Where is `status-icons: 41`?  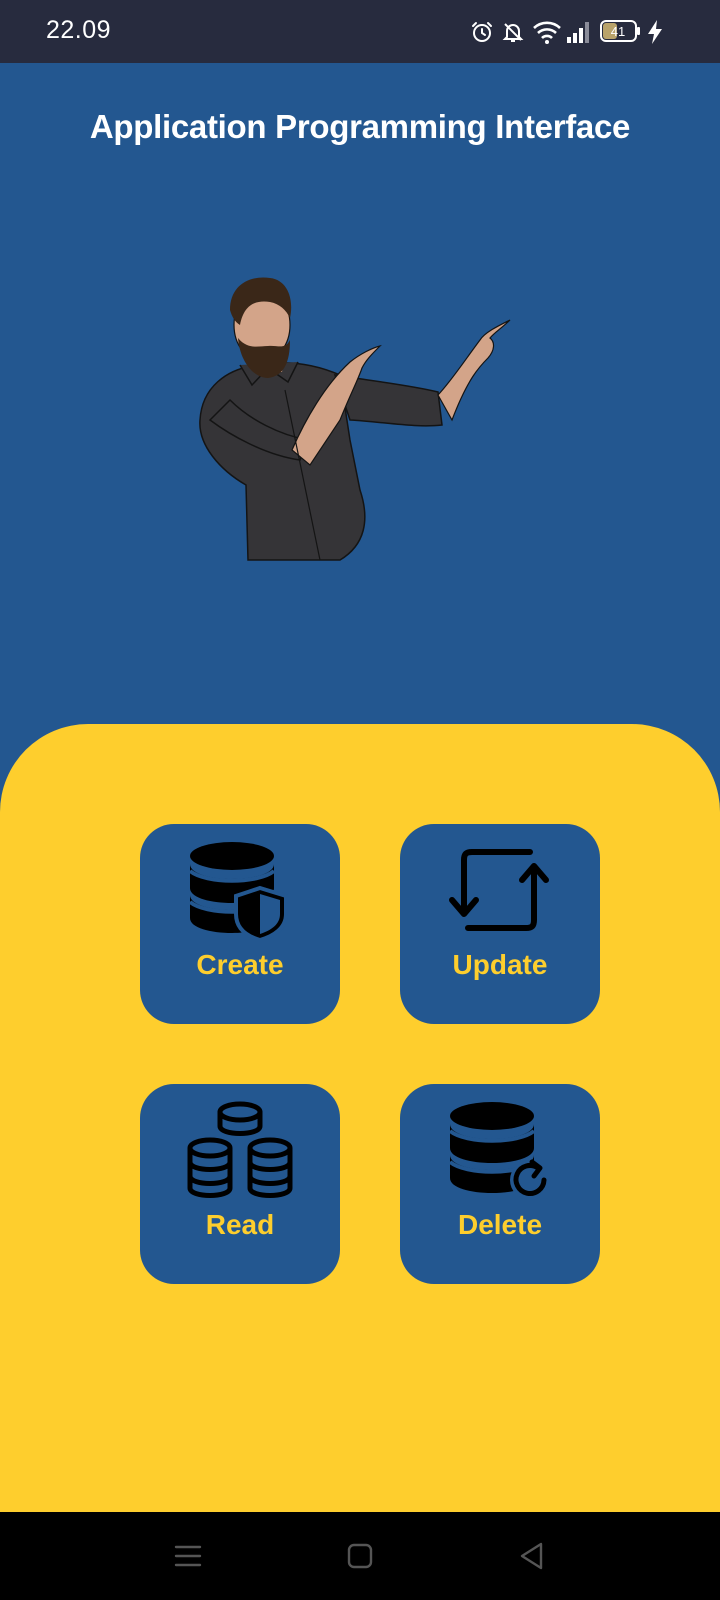 status-icons: 41 is located at coordinates (585, 31).